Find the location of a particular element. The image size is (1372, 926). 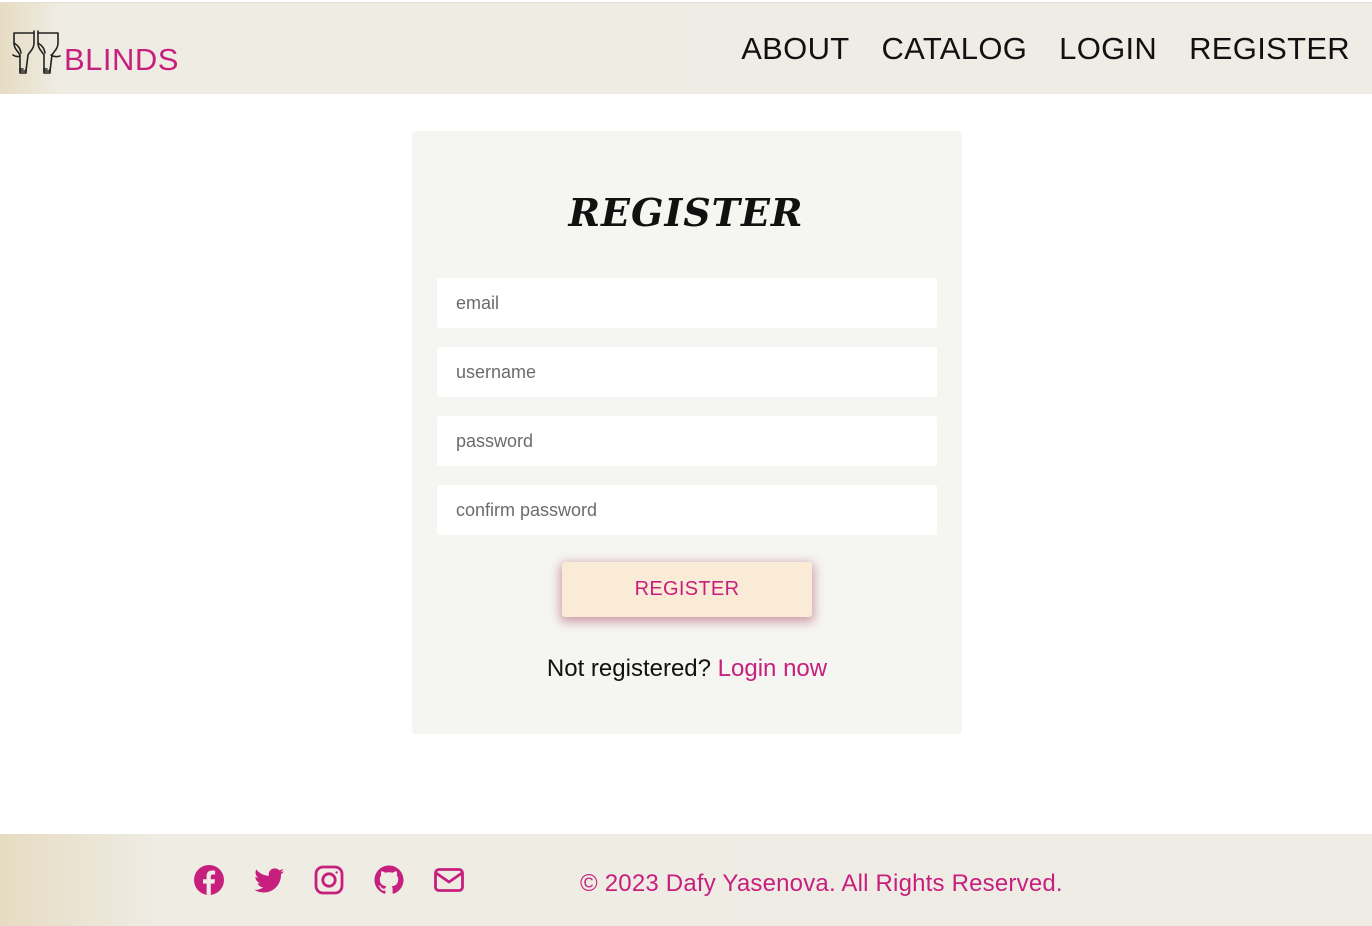

github-icon is located at coordinates (389, 880).